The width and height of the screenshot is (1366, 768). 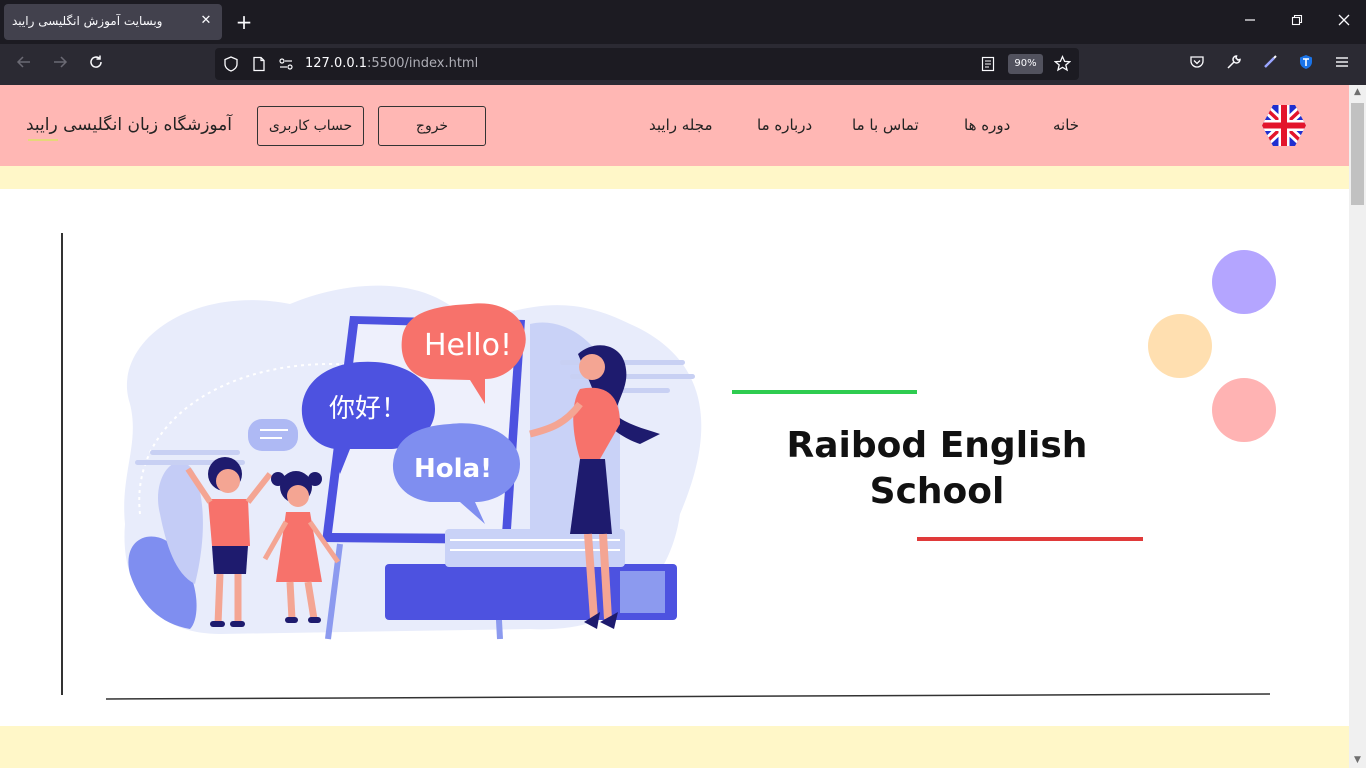 What do you see at coordinates (885, 125) in the screenshot?
I see `nav-link-contact: تماس با ما` at bounding box center [885, 125].